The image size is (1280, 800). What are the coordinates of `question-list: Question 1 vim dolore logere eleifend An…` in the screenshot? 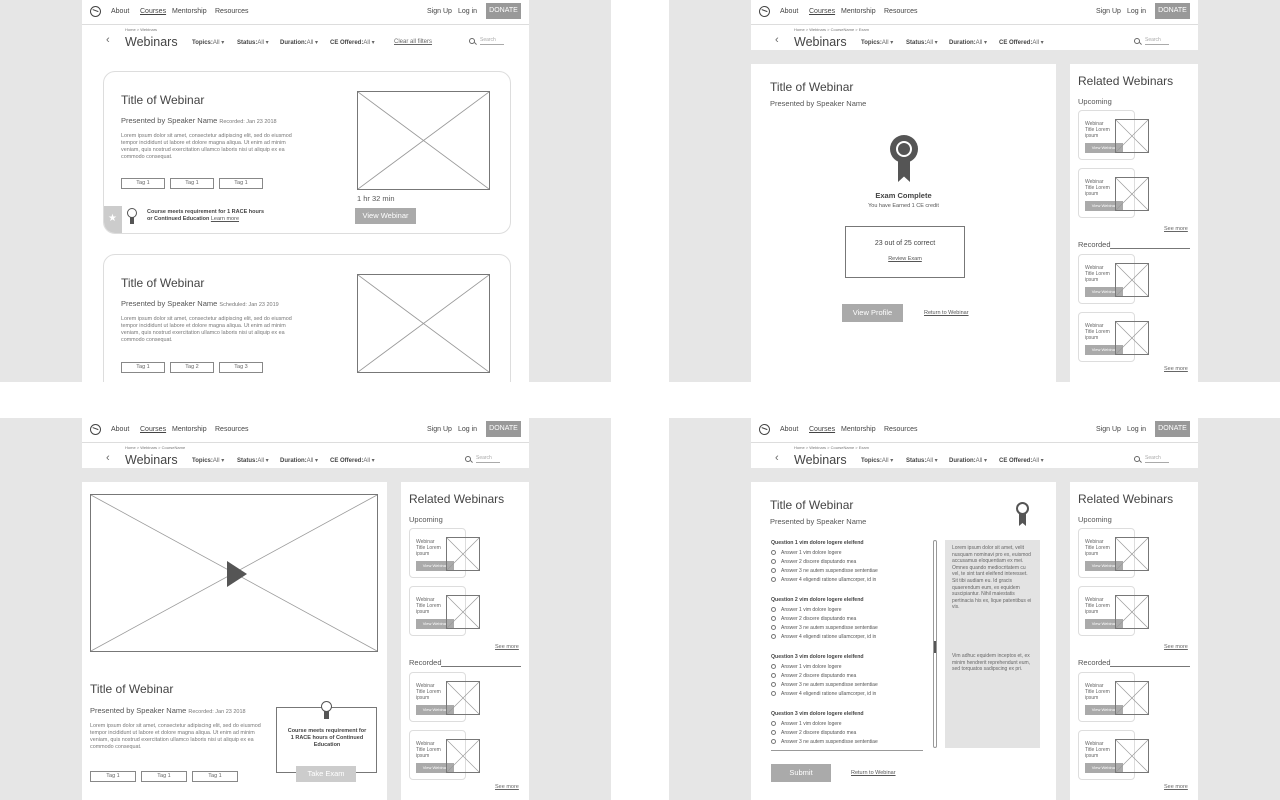 It's located at (847, 645).